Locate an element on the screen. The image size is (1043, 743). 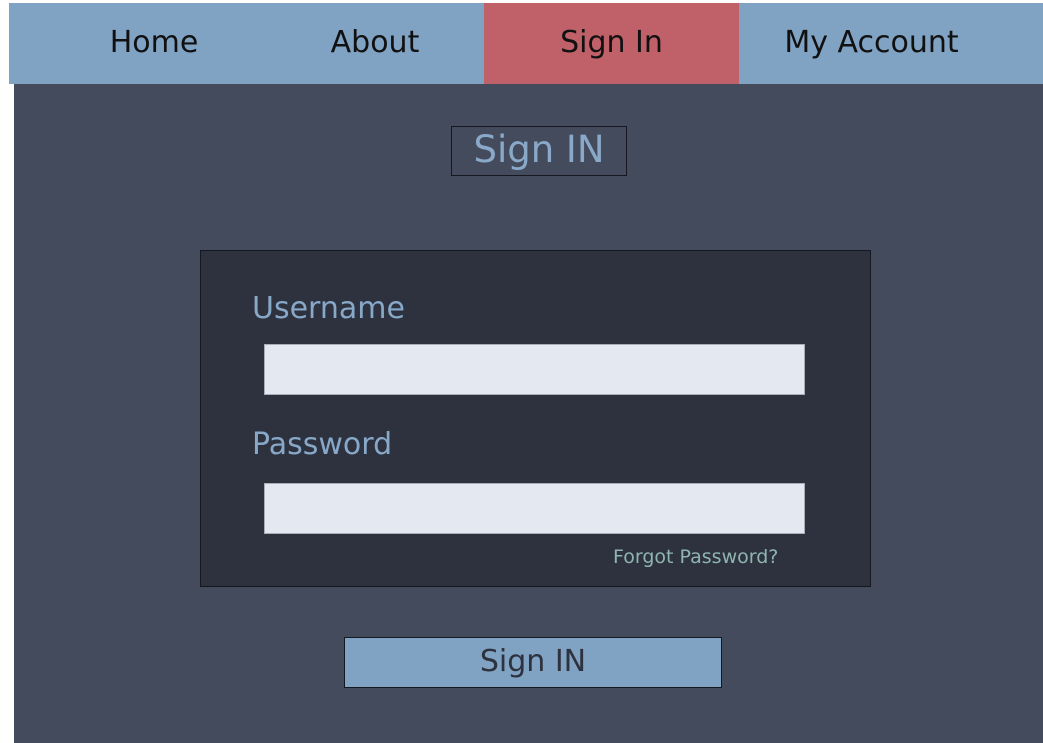
nav-item-sign-in: Sign In is located at coordinates (611, 43).